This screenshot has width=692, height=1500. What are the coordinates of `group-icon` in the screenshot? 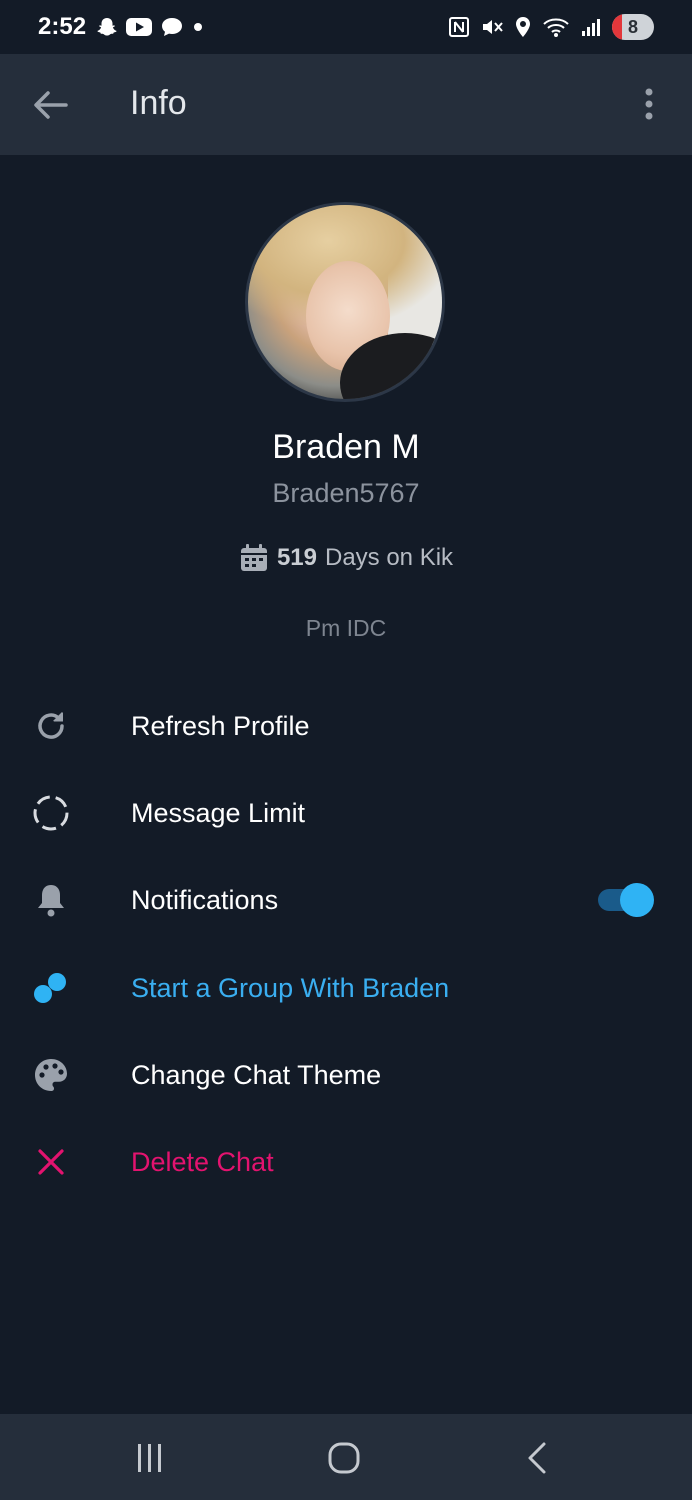 It's located at (51, 988).